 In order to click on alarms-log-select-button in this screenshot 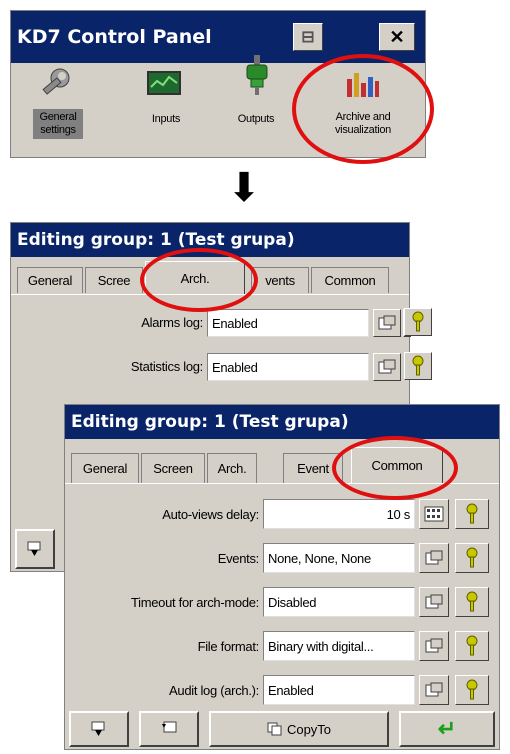, I will do `click(387, 323)`.